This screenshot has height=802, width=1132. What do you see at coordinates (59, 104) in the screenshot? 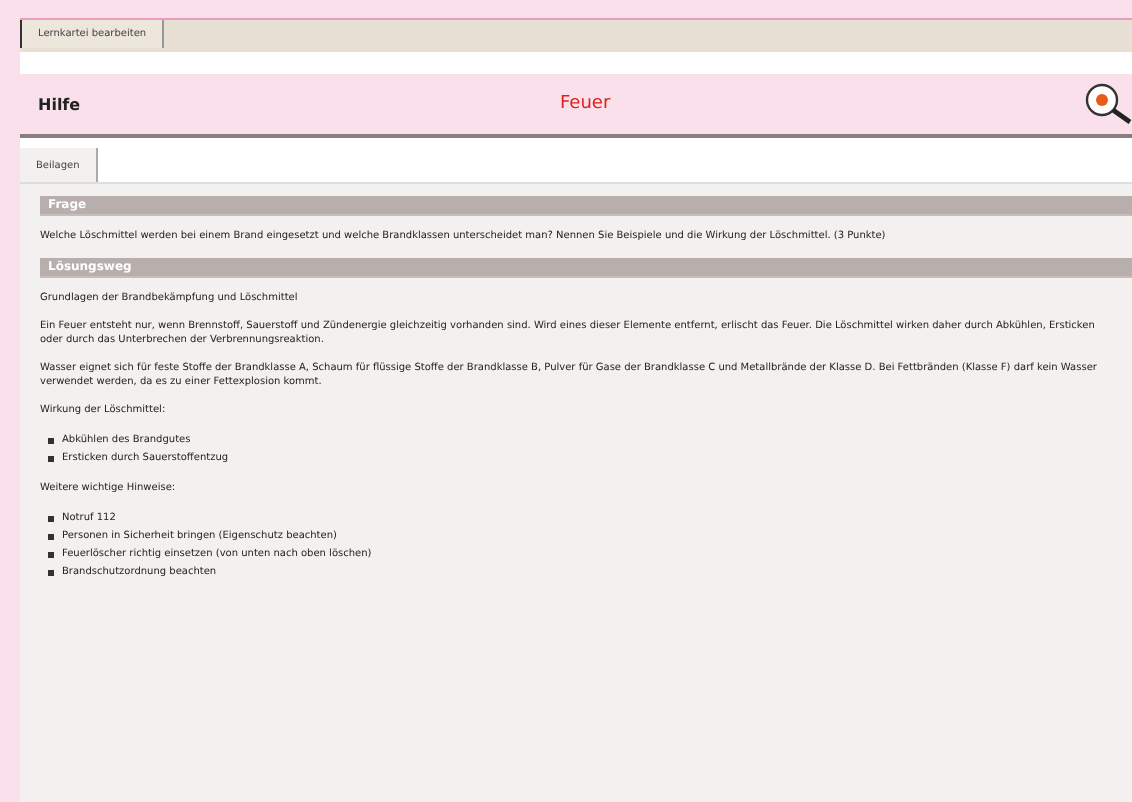
I see `help-label: Hilfe` at bounding box center [59, 104].